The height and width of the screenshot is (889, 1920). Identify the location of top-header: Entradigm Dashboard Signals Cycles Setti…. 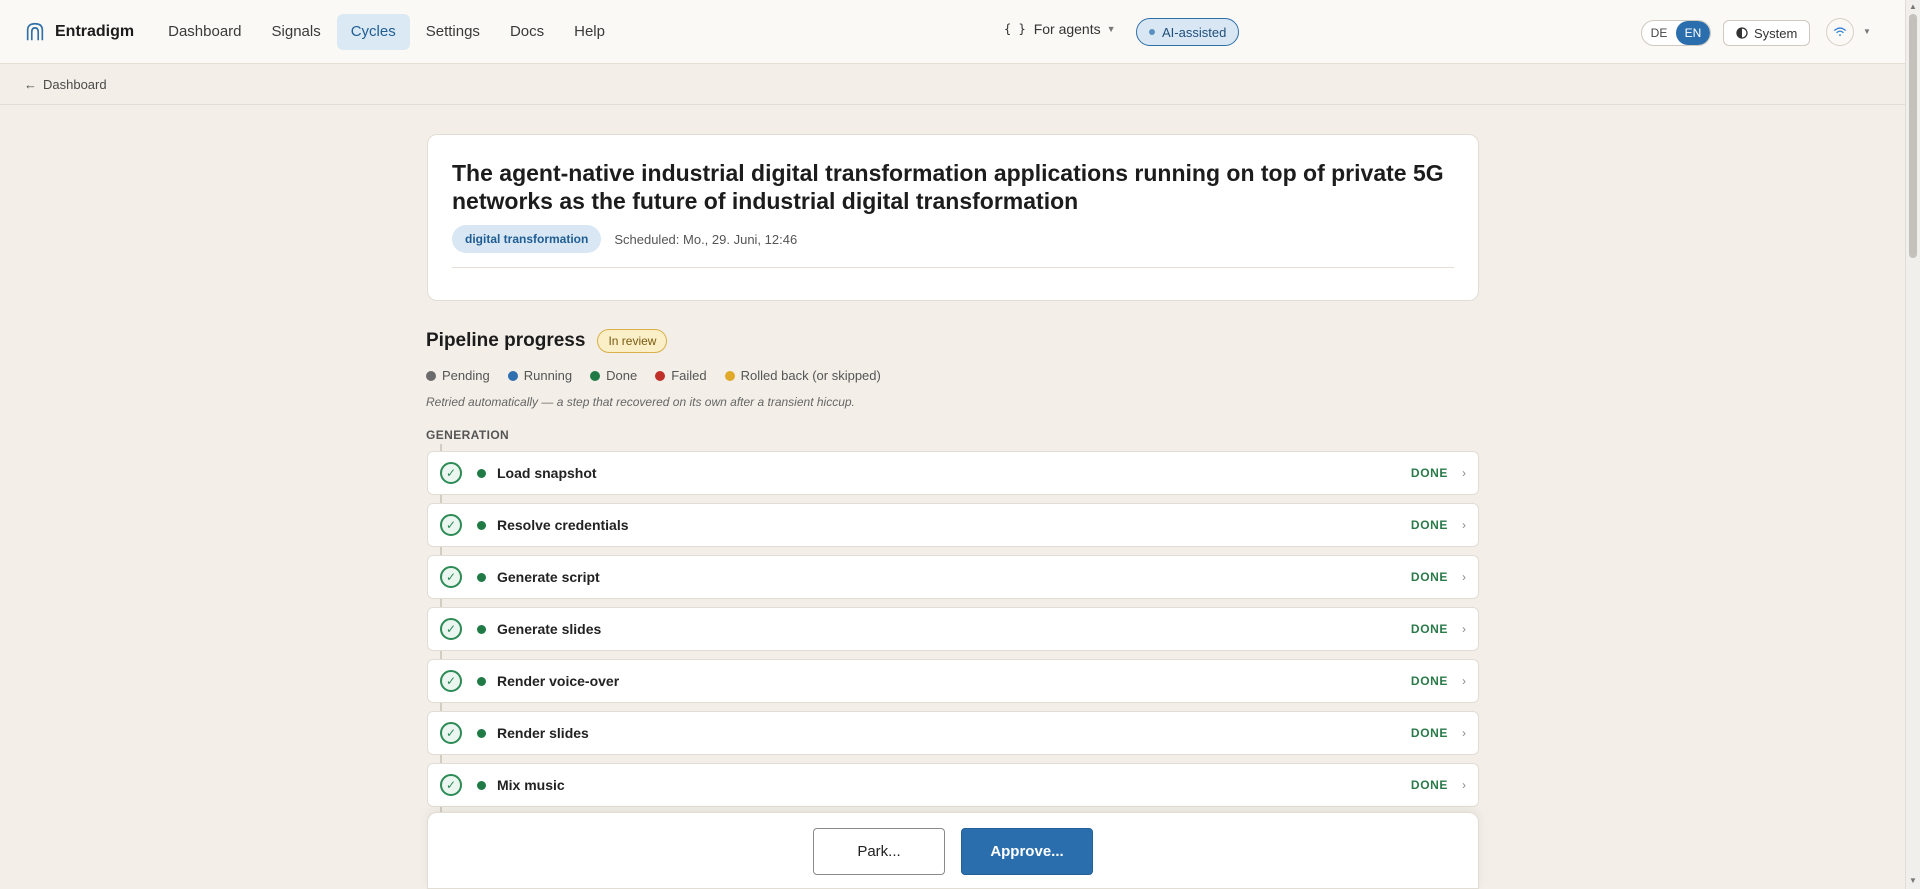
(952, 32).